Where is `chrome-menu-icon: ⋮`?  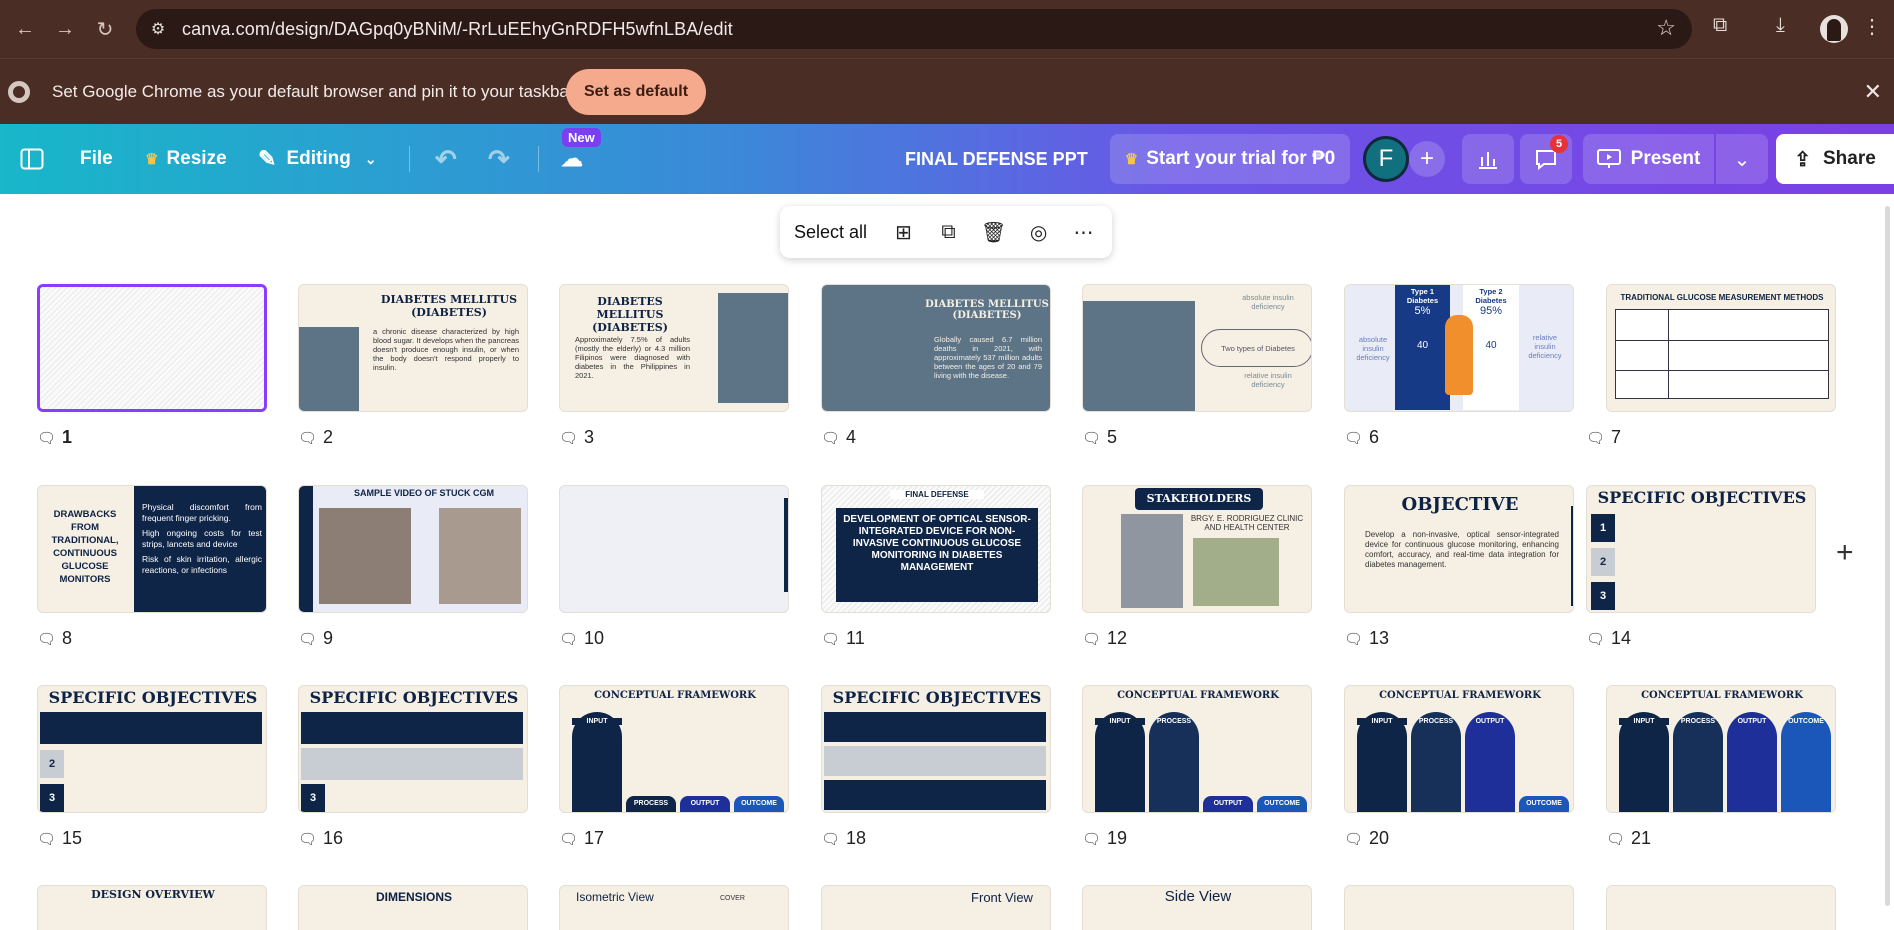 chrome-menu-icon: ⋮ is located at coordinates (1872, 26).